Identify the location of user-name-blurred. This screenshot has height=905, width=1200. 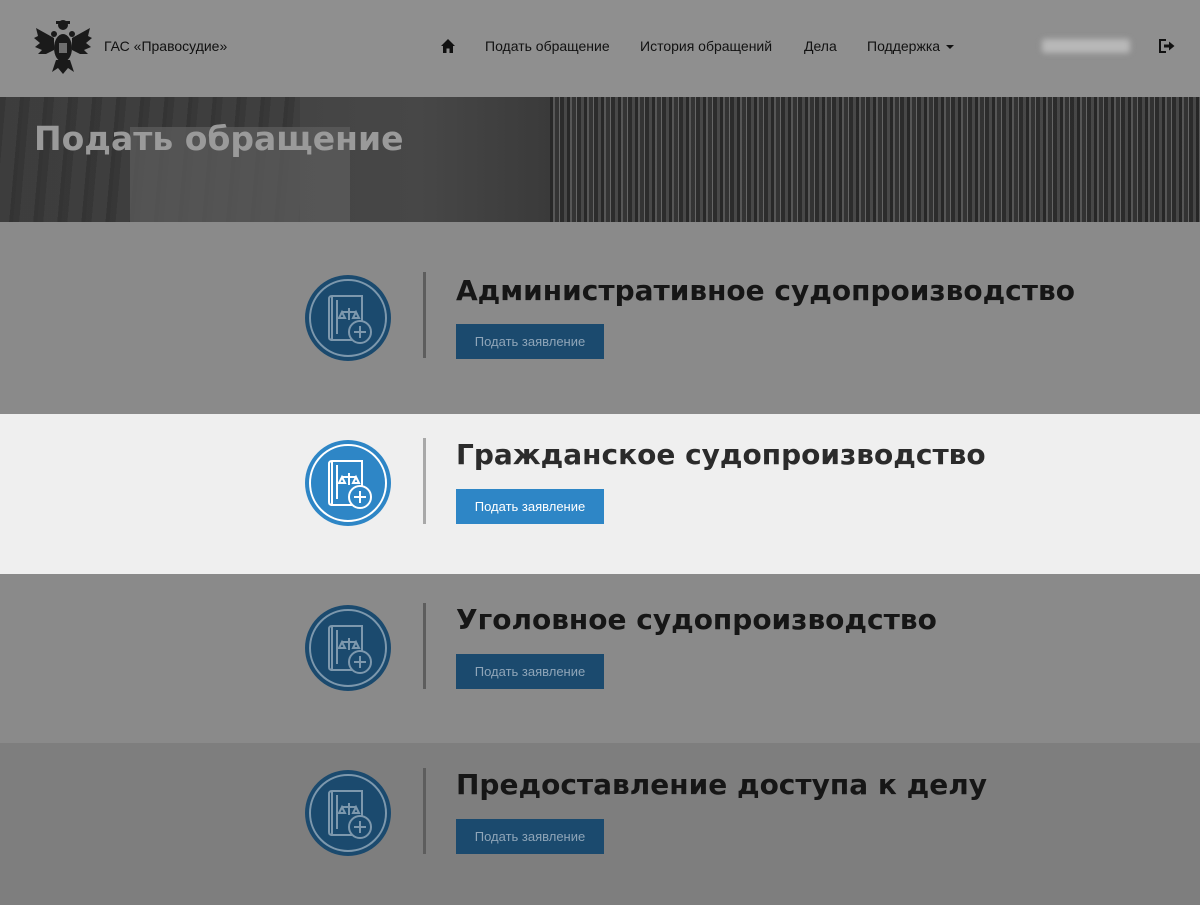
(1086, 46).